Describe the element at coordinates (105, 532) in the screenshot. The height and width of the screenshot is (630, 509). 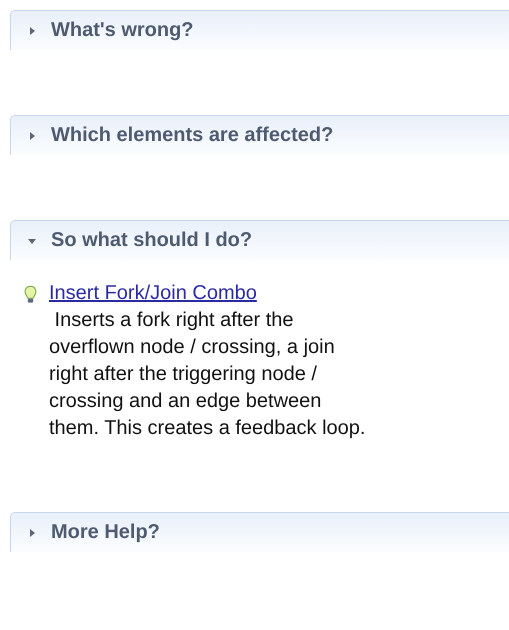
I see `section-title: More Help?` at that location.